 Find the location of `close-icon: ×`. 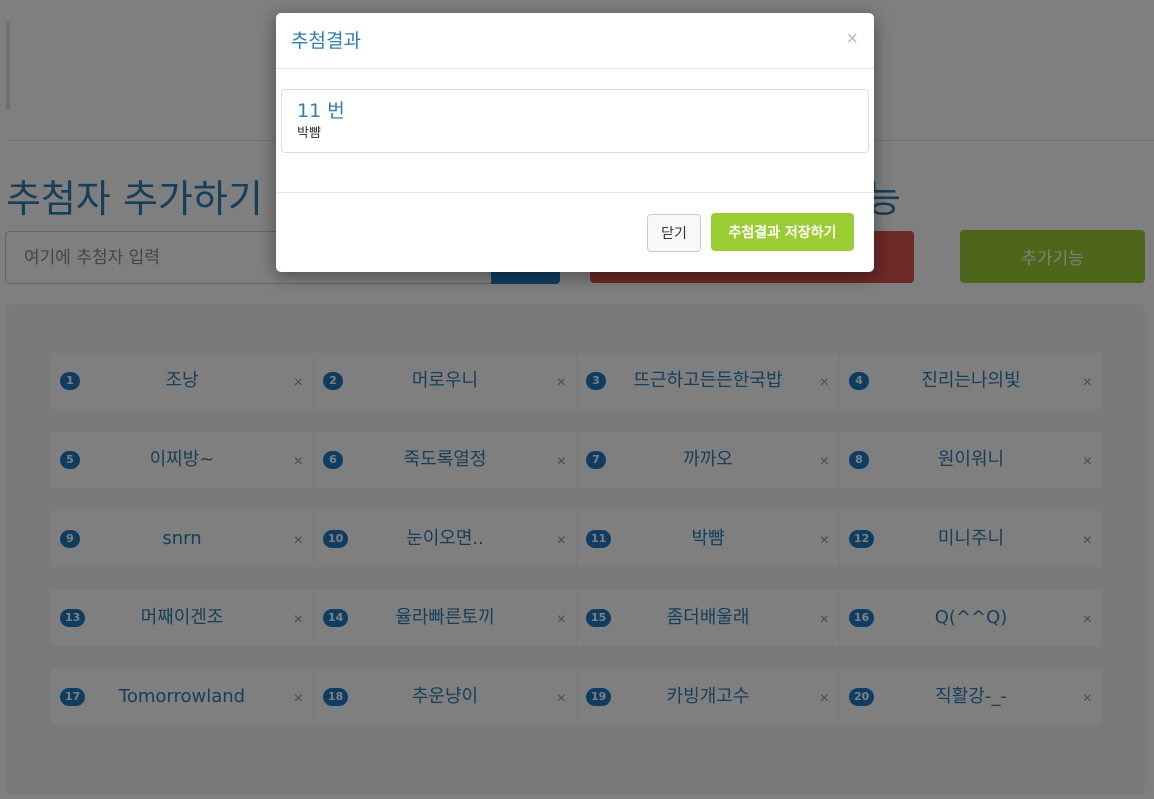

close-icon: × is located at coordinates (852, 39).